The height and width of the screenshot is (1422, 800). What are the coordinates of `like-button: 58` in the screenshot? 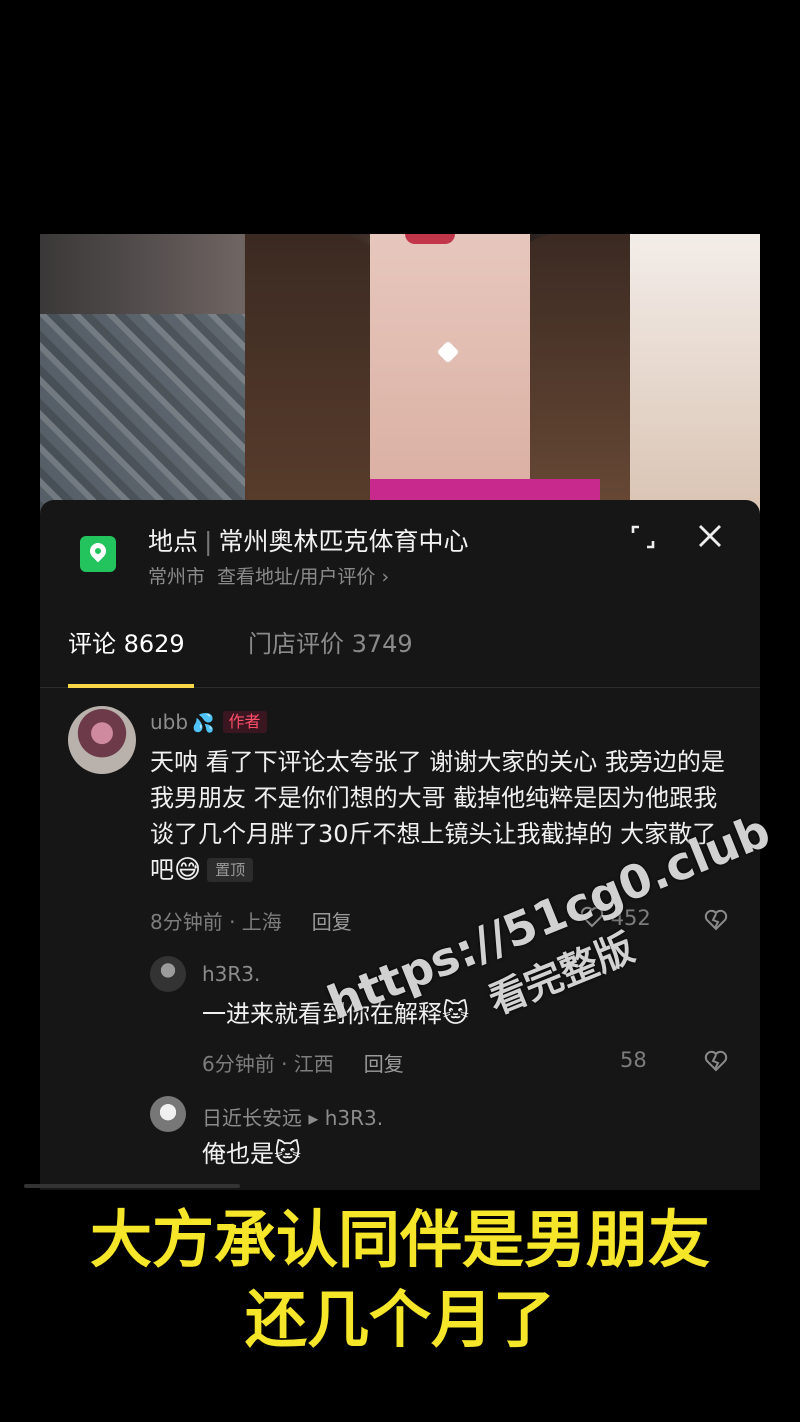 It's located at (633, 1060).